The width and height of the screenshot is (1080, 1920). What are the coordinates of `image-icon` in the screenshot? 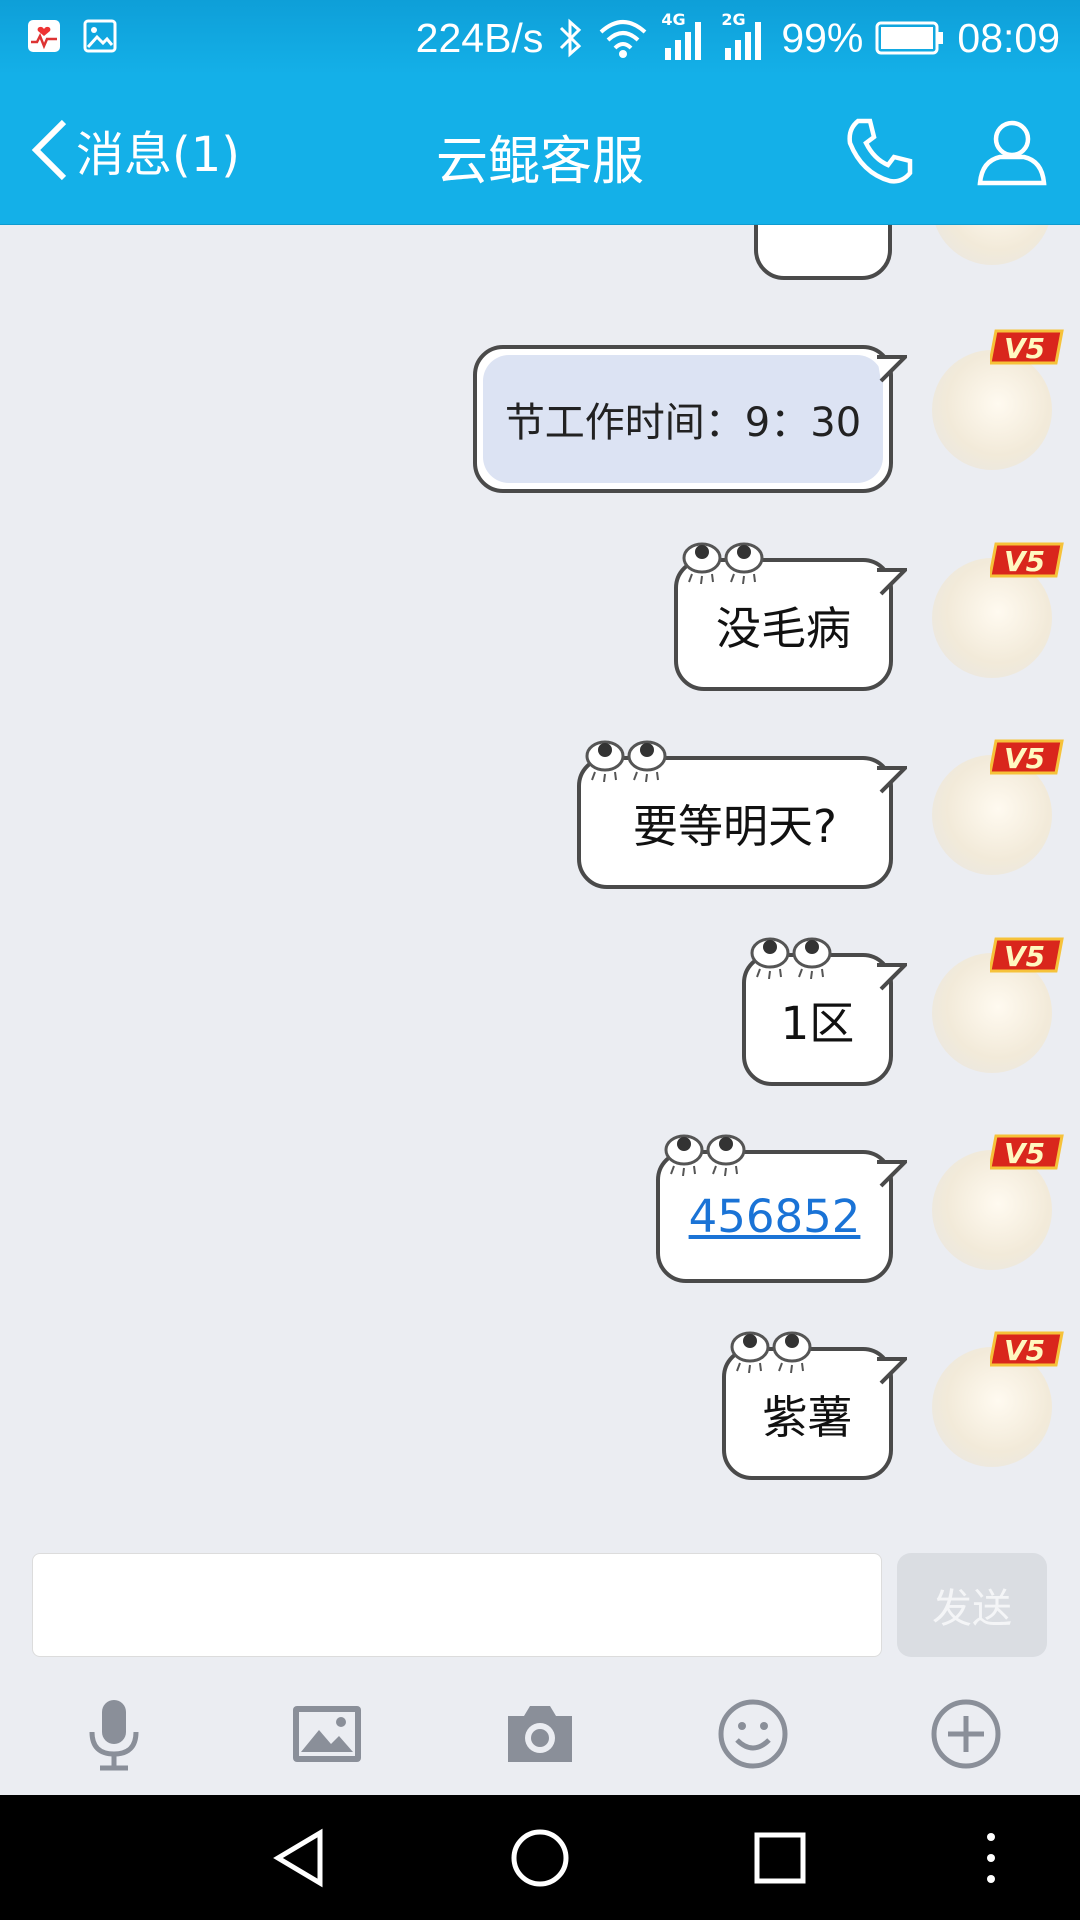 It's located at (327, 1734).